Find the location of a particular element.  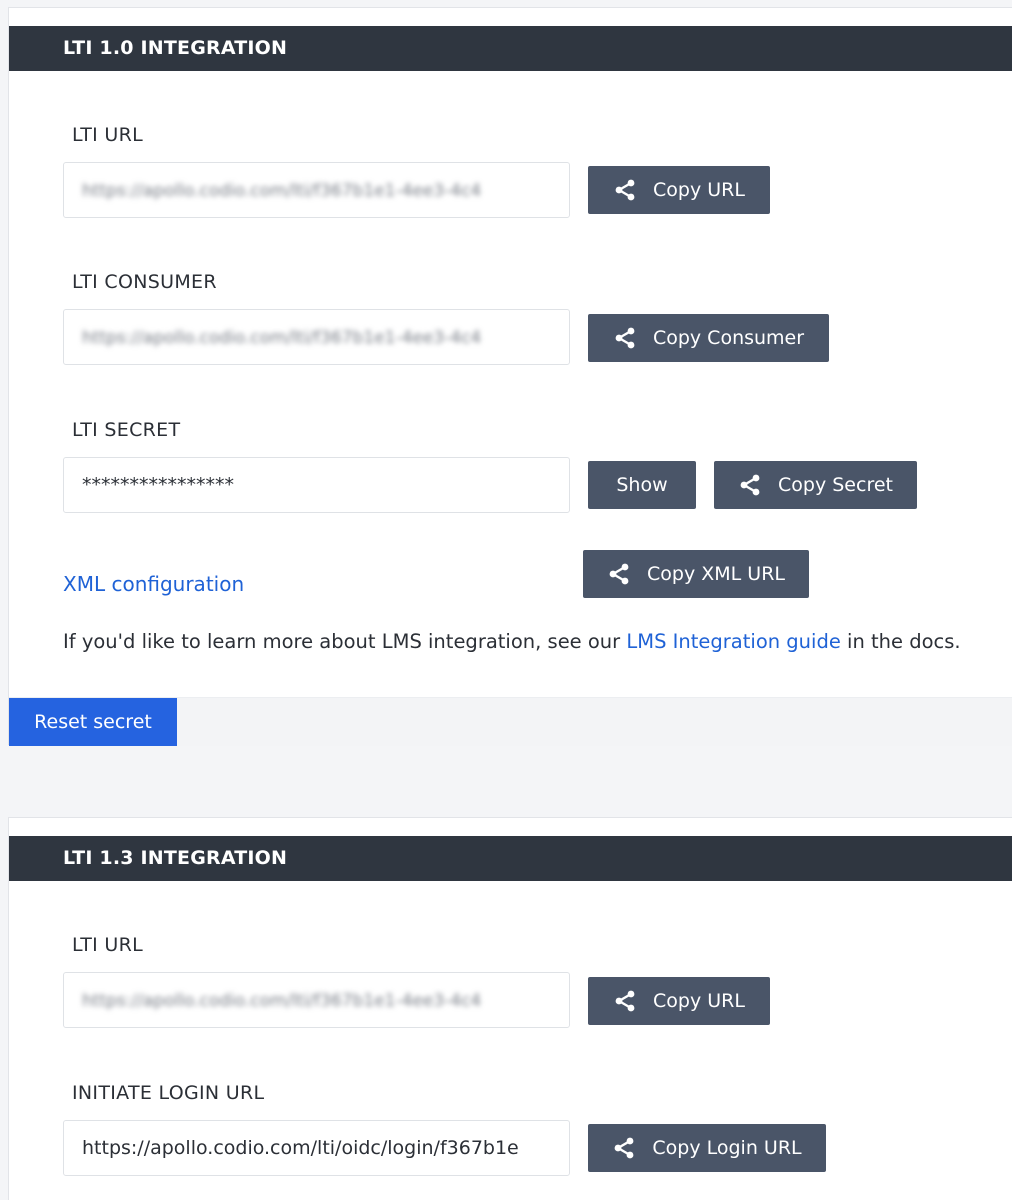

show-secret-label: Show is located at coordinates (642, 485).